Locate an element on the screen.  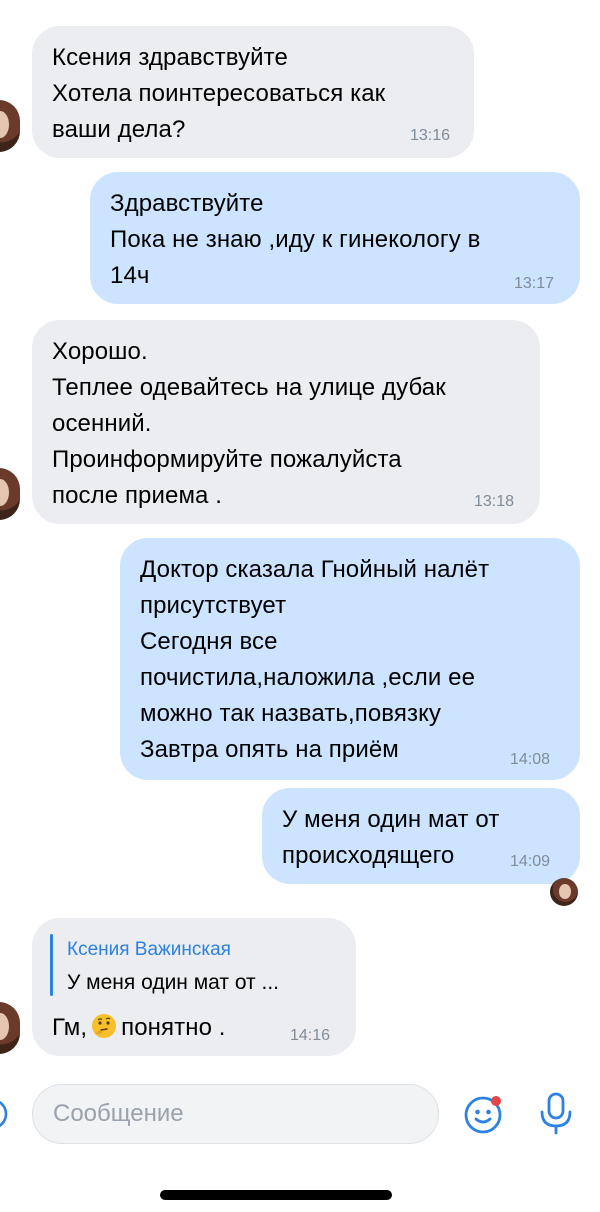
message-bubble-outgoing: У меня один мат от происходящего 14:09 is located at coordinates (421, 836).